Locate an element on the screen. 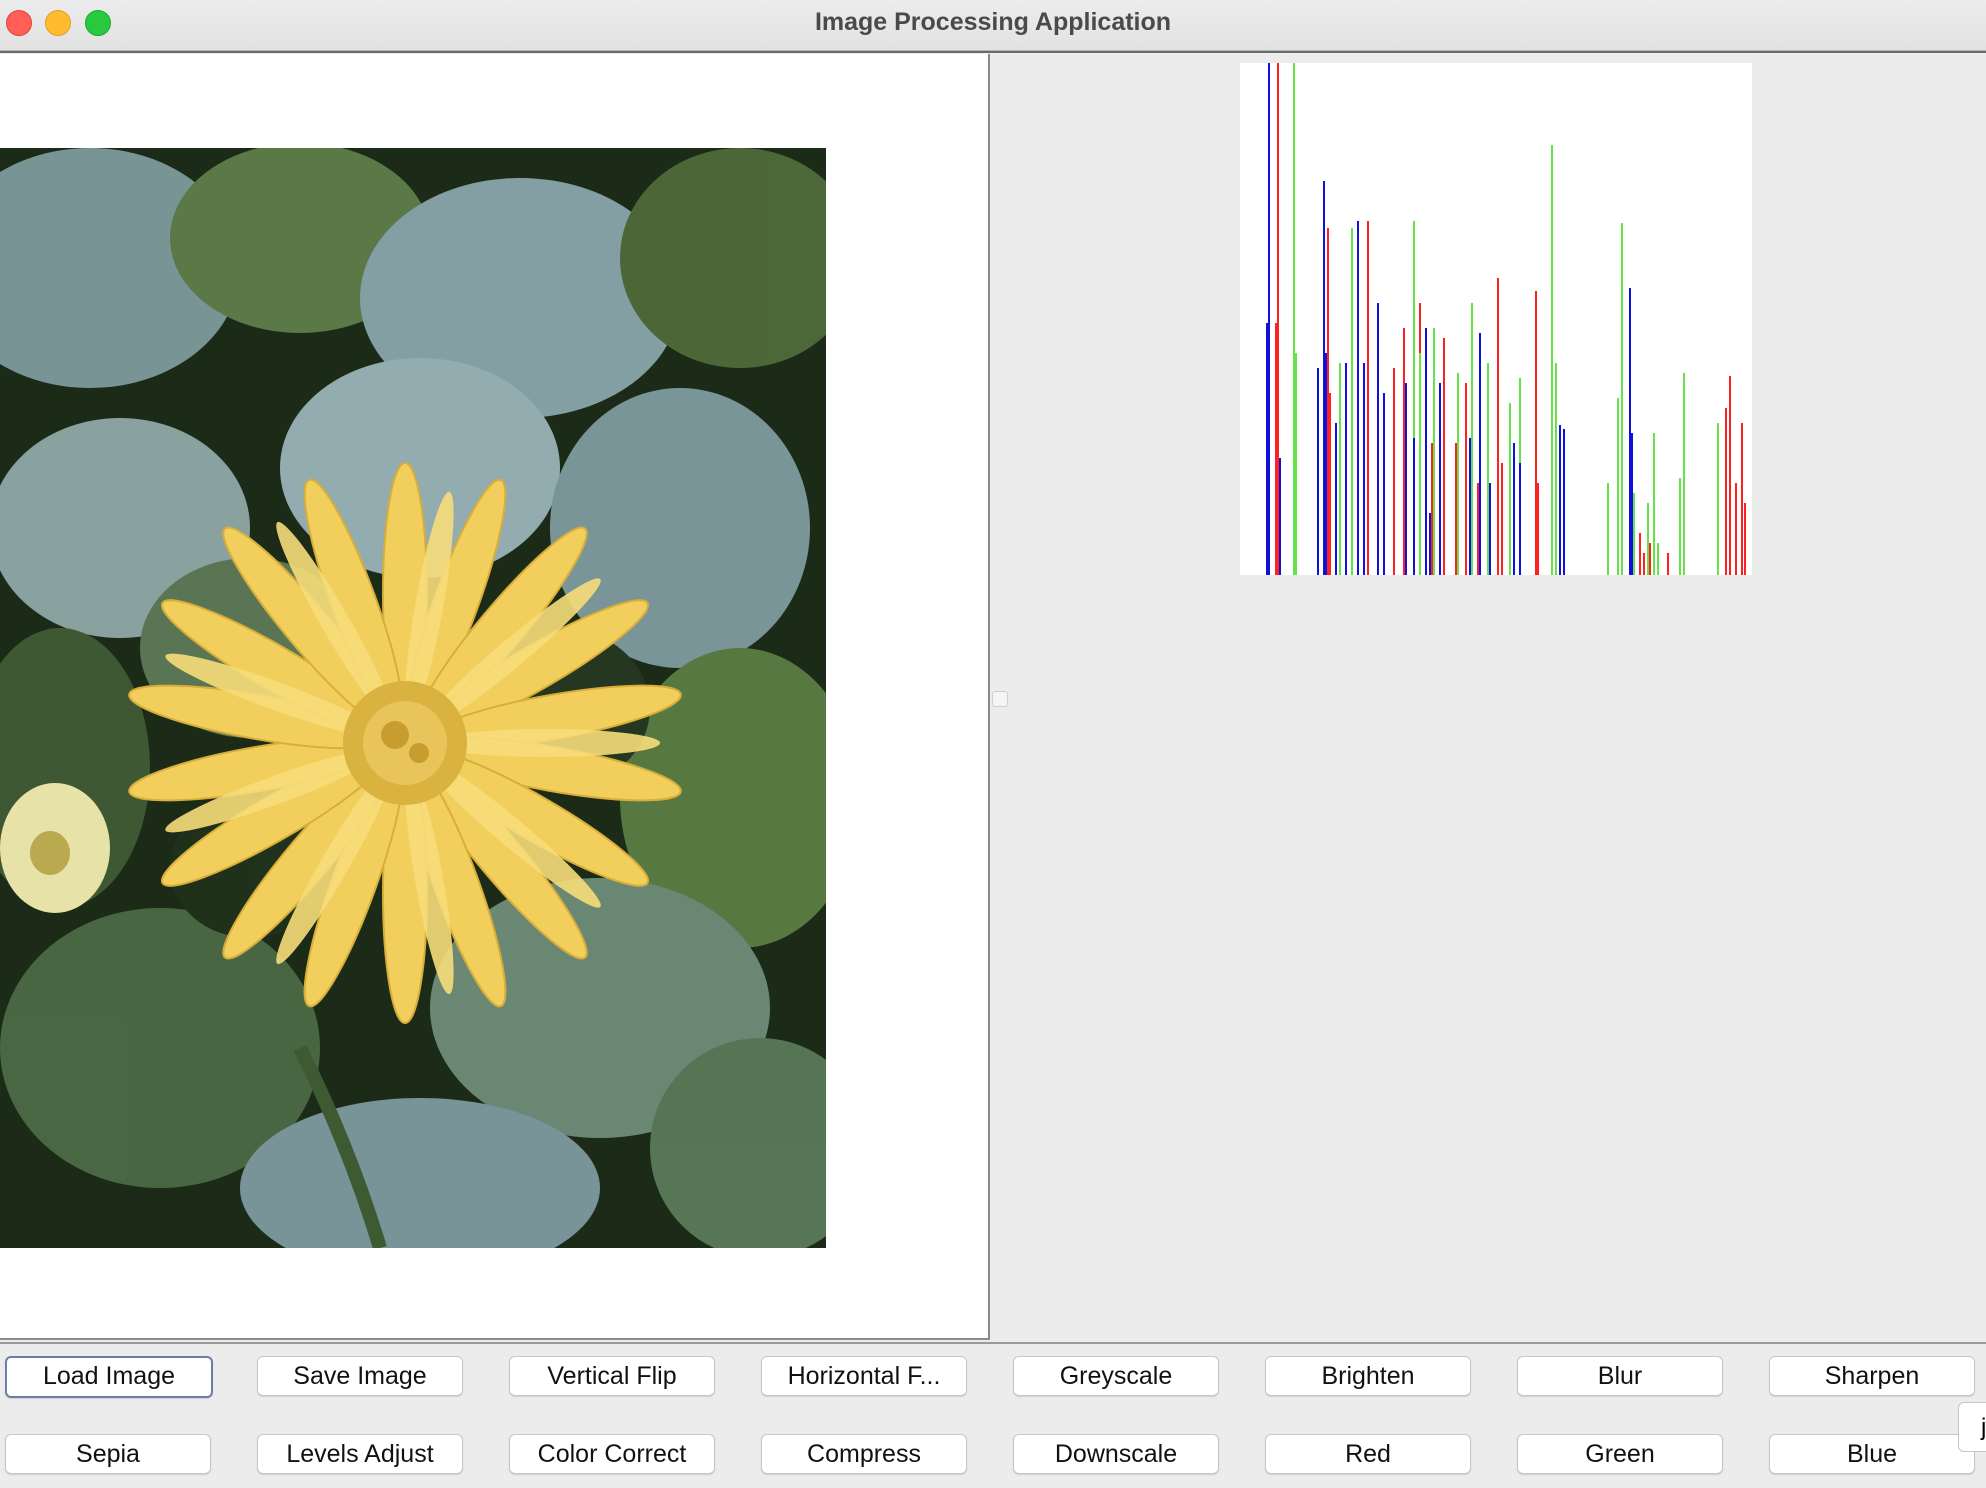  red-channel-button: Red is located at coordinates (1368, 1454).